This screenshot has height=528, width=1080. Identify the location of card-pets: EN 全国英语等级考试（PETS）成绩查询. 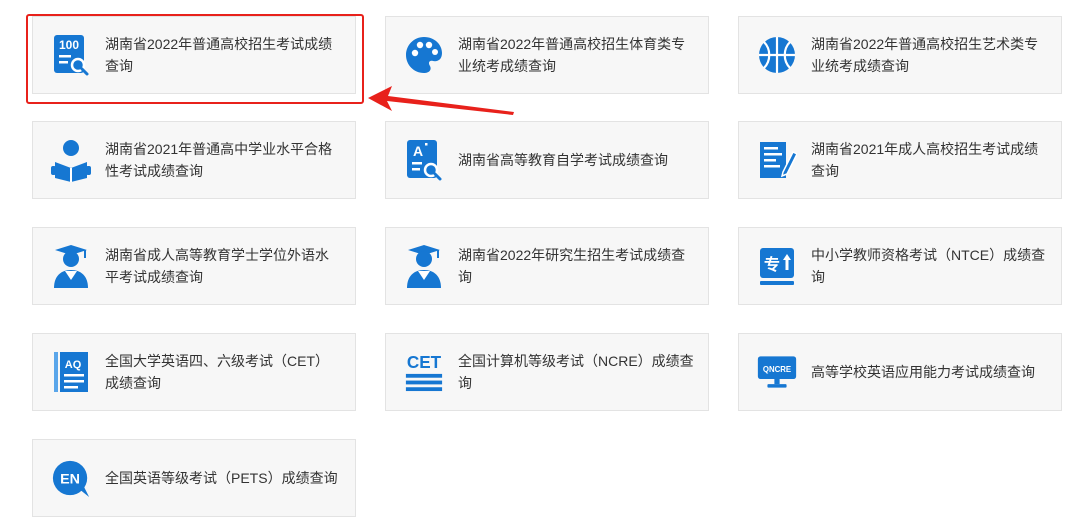
(194, 478).